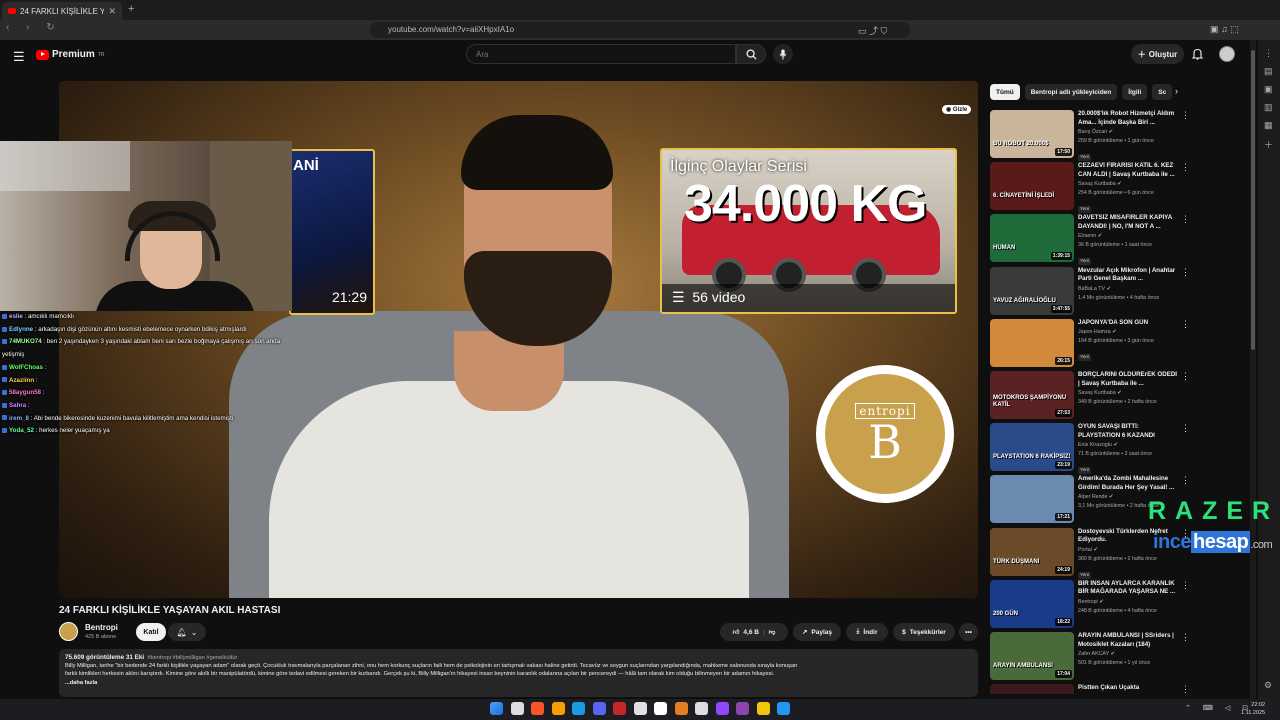 Image resolution: width=1280 pixels, height=720 pixels. Describe the element at coordinates (1128, 323) in the screenshot. I see `video-title: JAPONYA'DA SON GÜN` at that location.